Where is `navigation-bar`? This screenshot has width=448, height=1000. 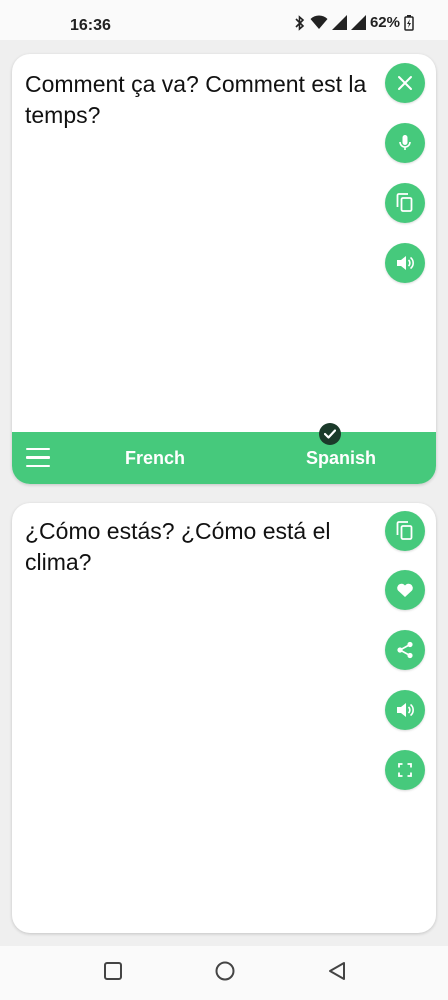 navigation-bar is located at coordinates (224, 973).